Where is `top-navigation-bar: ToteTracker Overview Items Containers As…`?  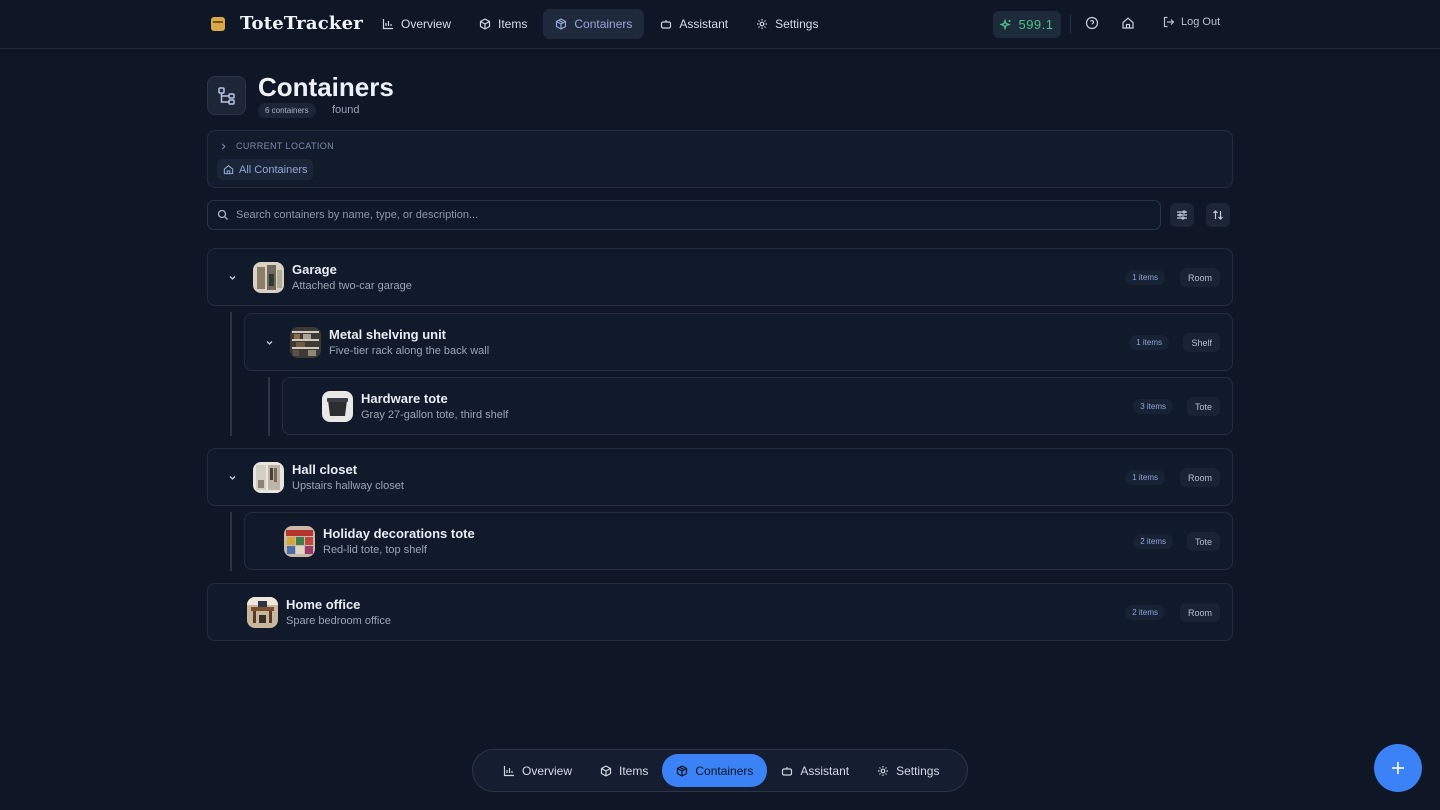
top-navigation-bar: ToteTracker Overview Items Containers As… is located at coordinates (720, 24).